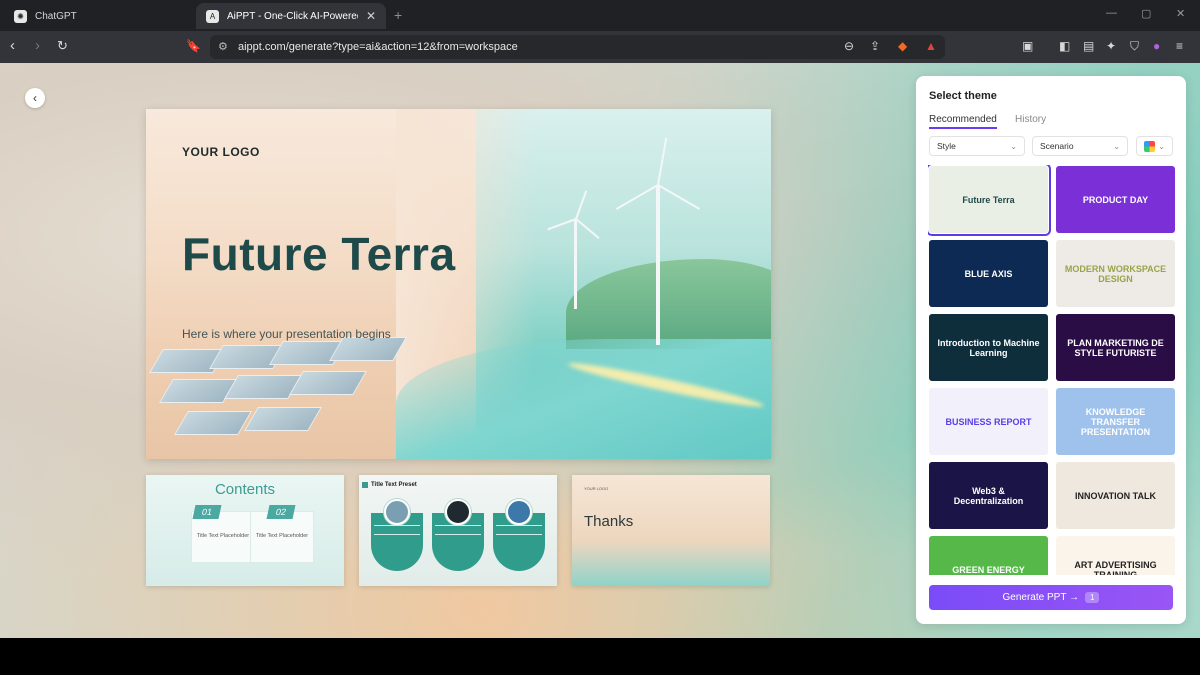  I want to click on chatgpt-icon: ✺, so click(20, 16).